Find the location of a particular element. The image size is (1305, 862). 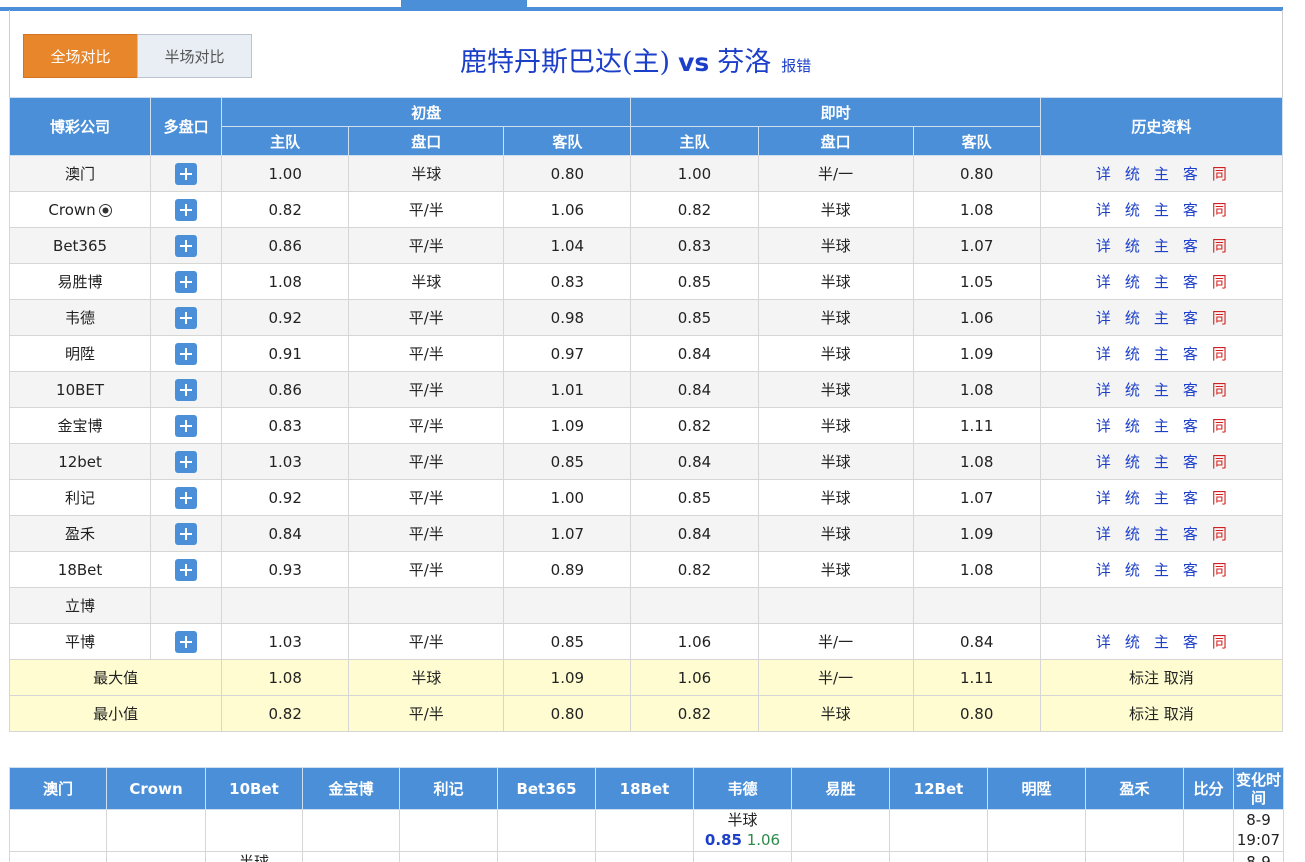

hist-cell is located at coordinates (644, 830).